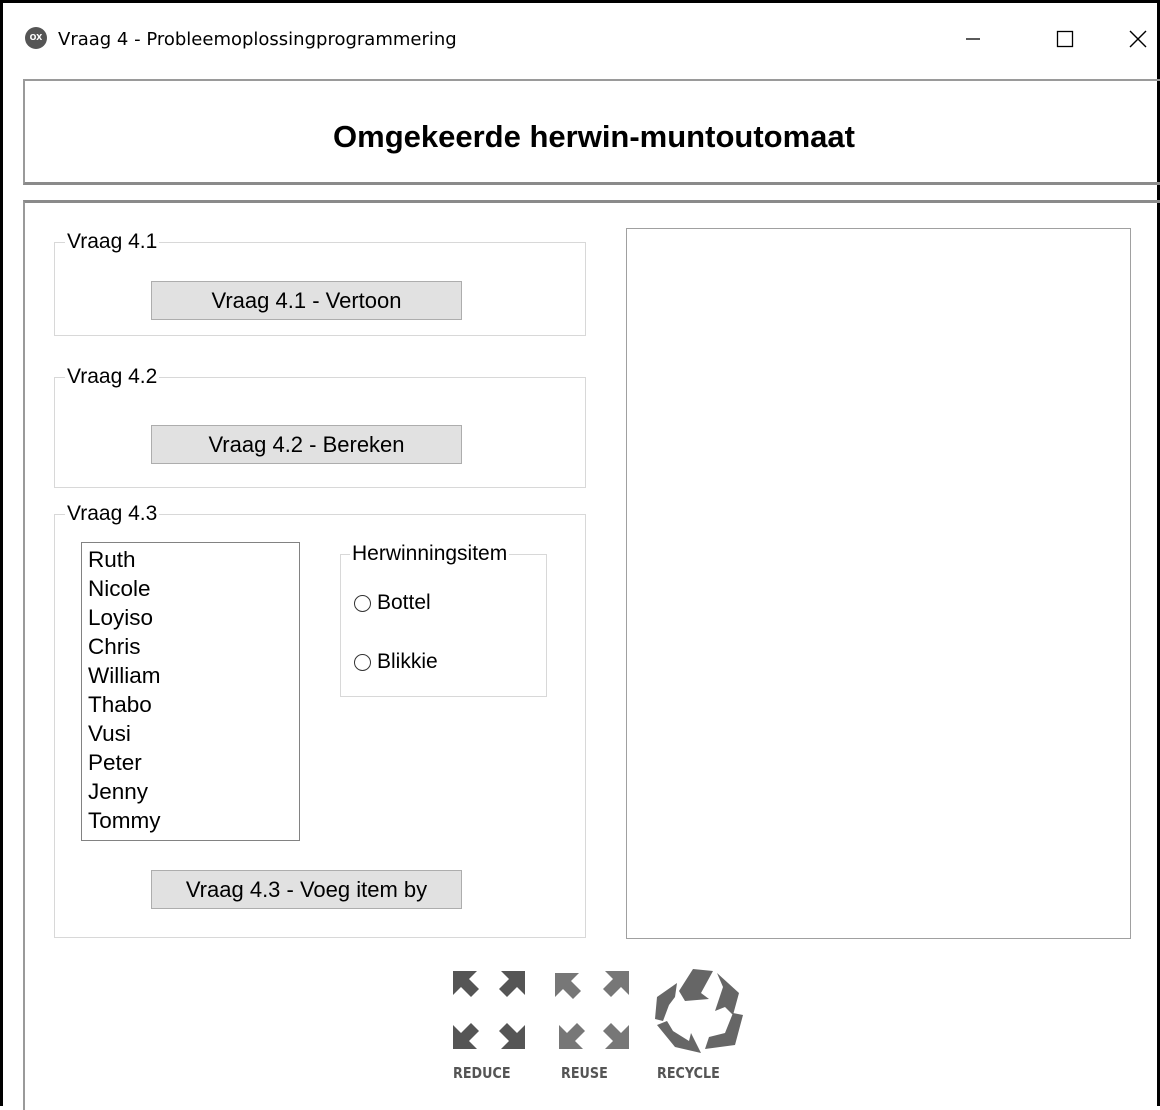 The width and height of the screenshot is (1160, 1110). I want to click on group-vraag-4-3-legend: Vraag 4.3, so click(112, 513).